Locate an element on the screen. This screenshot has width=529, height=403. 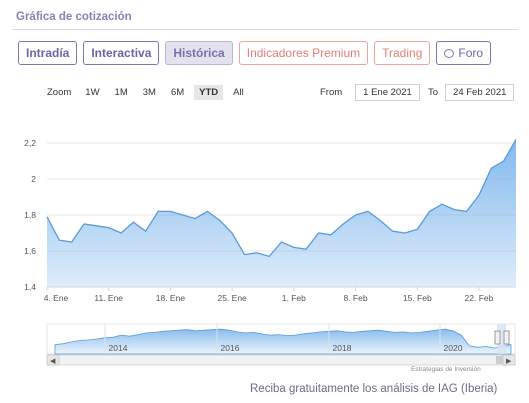
from-date-input: 1 Ene 2021 is located at coordinates (387, 92).